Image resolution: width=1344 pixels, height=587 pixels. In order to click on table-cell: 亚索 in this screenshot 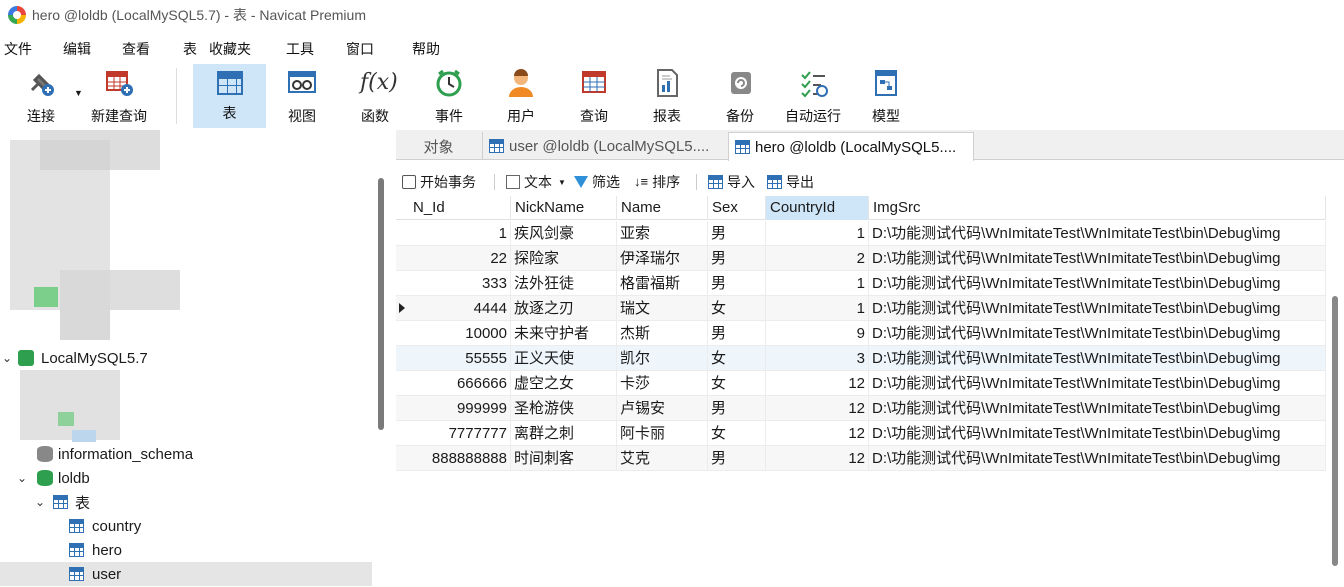, I will do `click(662, 233)`.